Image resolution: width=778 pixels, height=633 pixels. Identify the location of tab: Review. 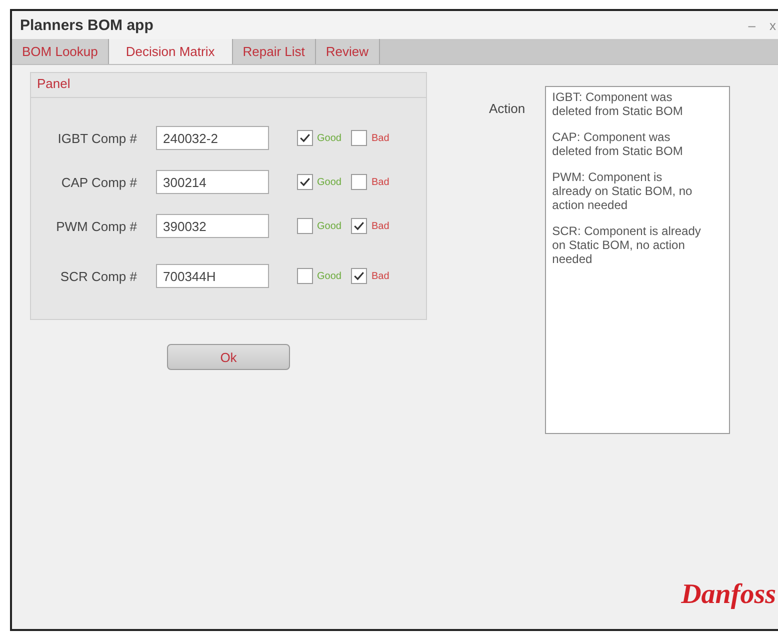
(348, 51).